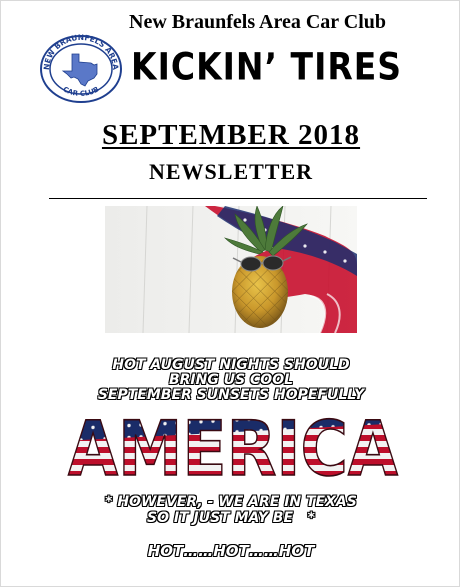  I want to click on however-line-1: * HOWEVER, - WE ARE IN TEXAS, so click(231, 502).